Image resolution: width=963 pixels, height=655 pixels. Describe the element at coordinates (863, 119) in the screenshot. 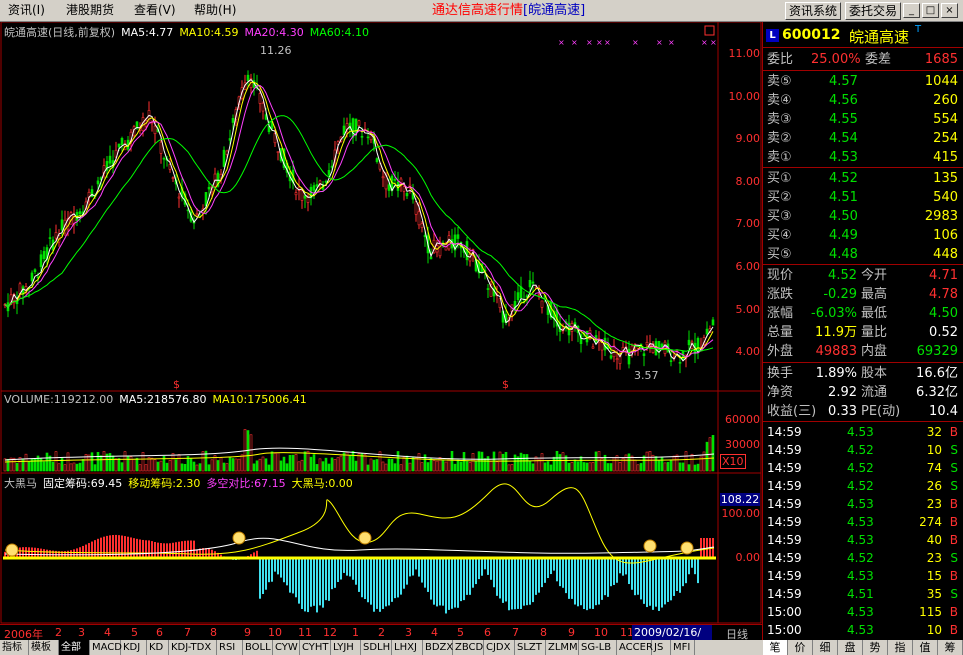

I see `sell-level-row: 卖③ 4.55 554` at that location.